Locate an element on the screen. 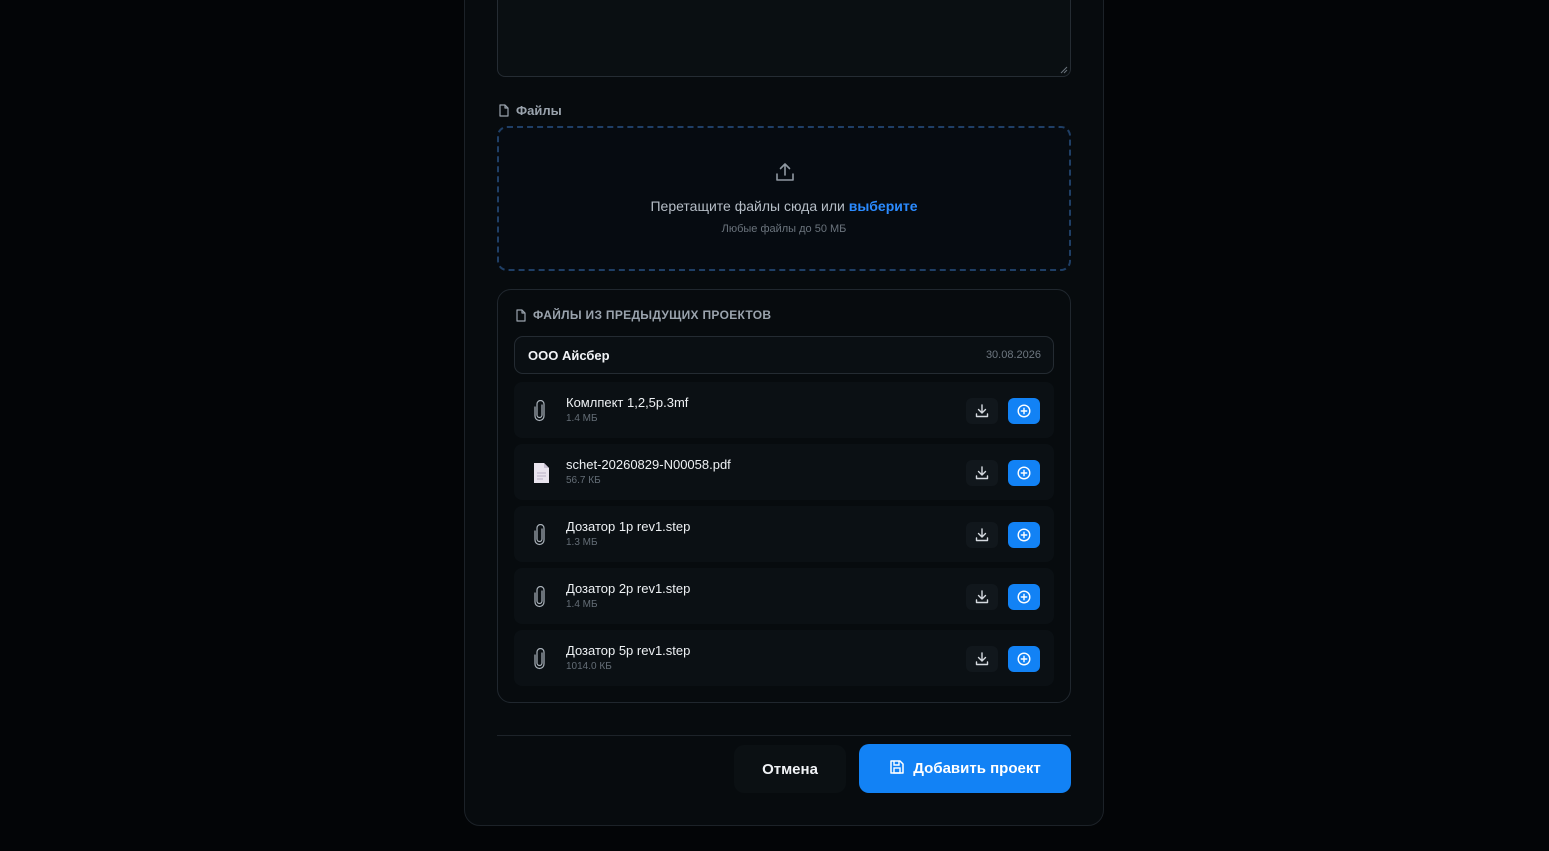 The height and width of the screenshot is (851, 1549). add-project-label: Добавить проект is located at coordinates (977, 768).